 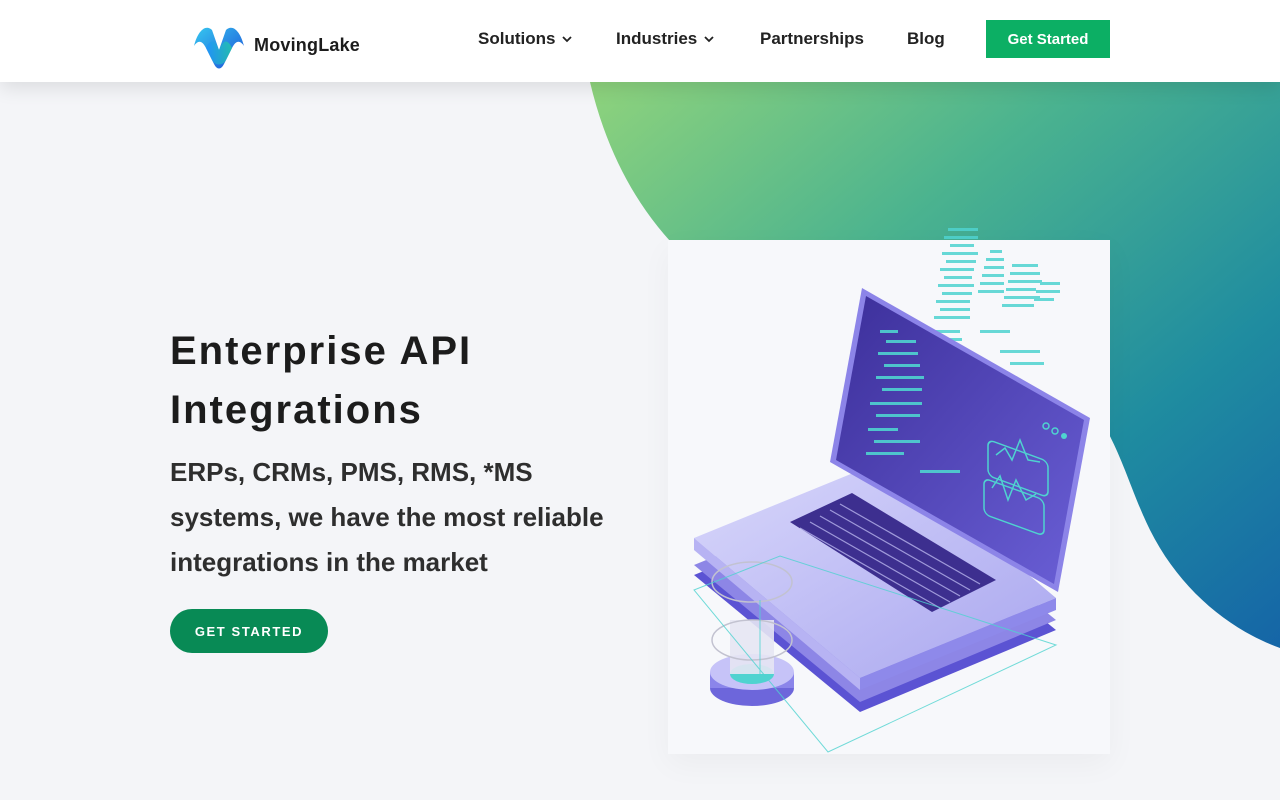 I want to click on hero-subtitle-line: systems, we have the most reliable, so click(x=387, y=517).